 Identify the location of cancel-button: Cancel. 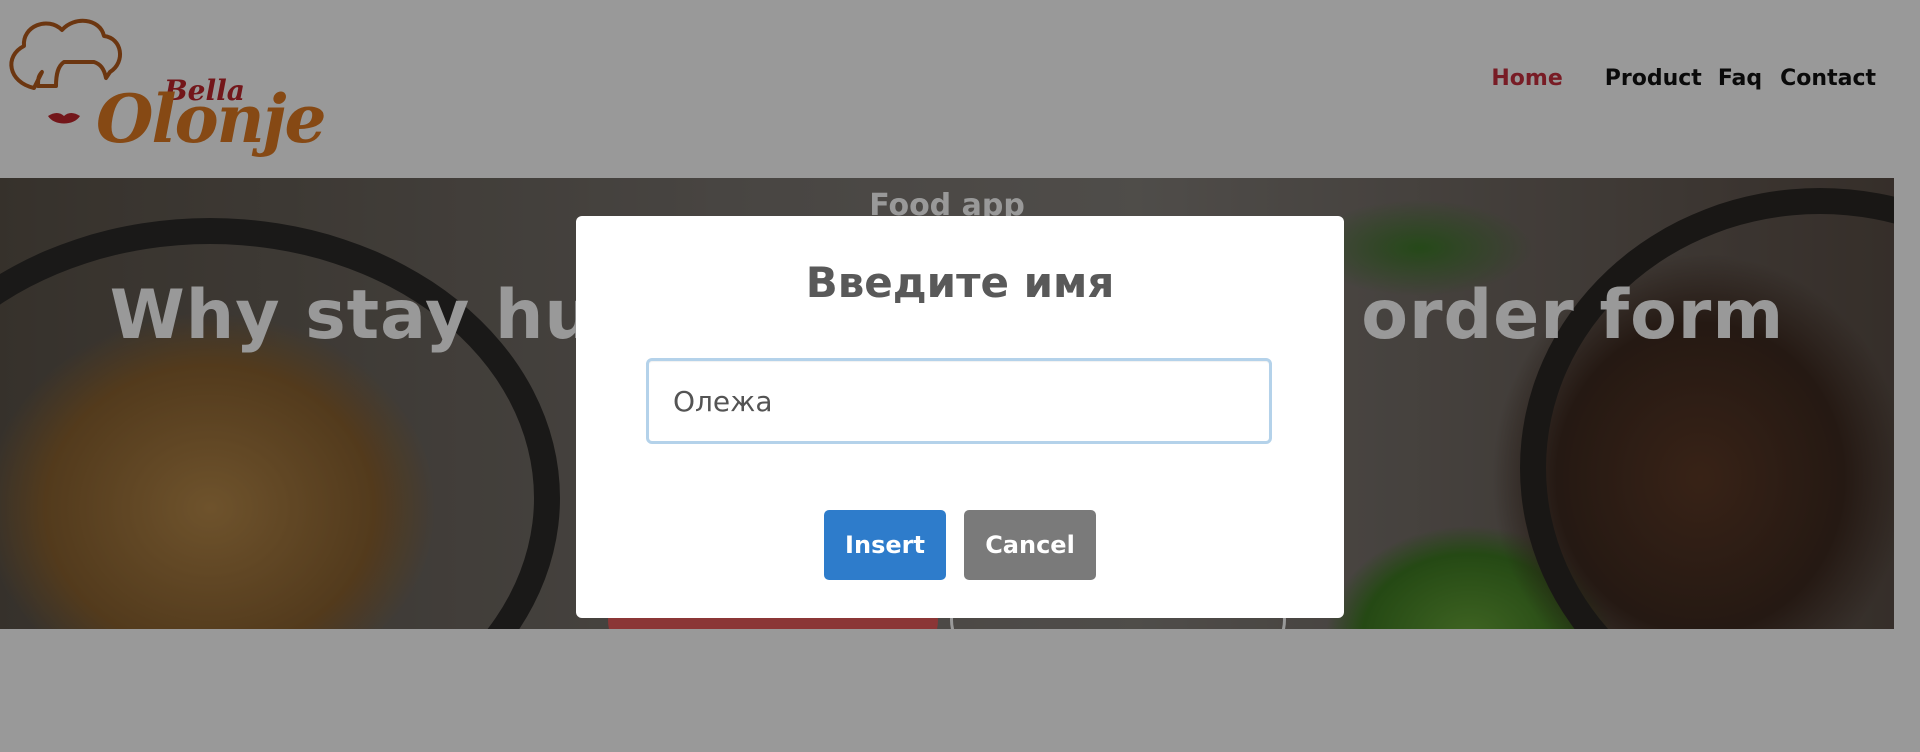
(1030, 545).